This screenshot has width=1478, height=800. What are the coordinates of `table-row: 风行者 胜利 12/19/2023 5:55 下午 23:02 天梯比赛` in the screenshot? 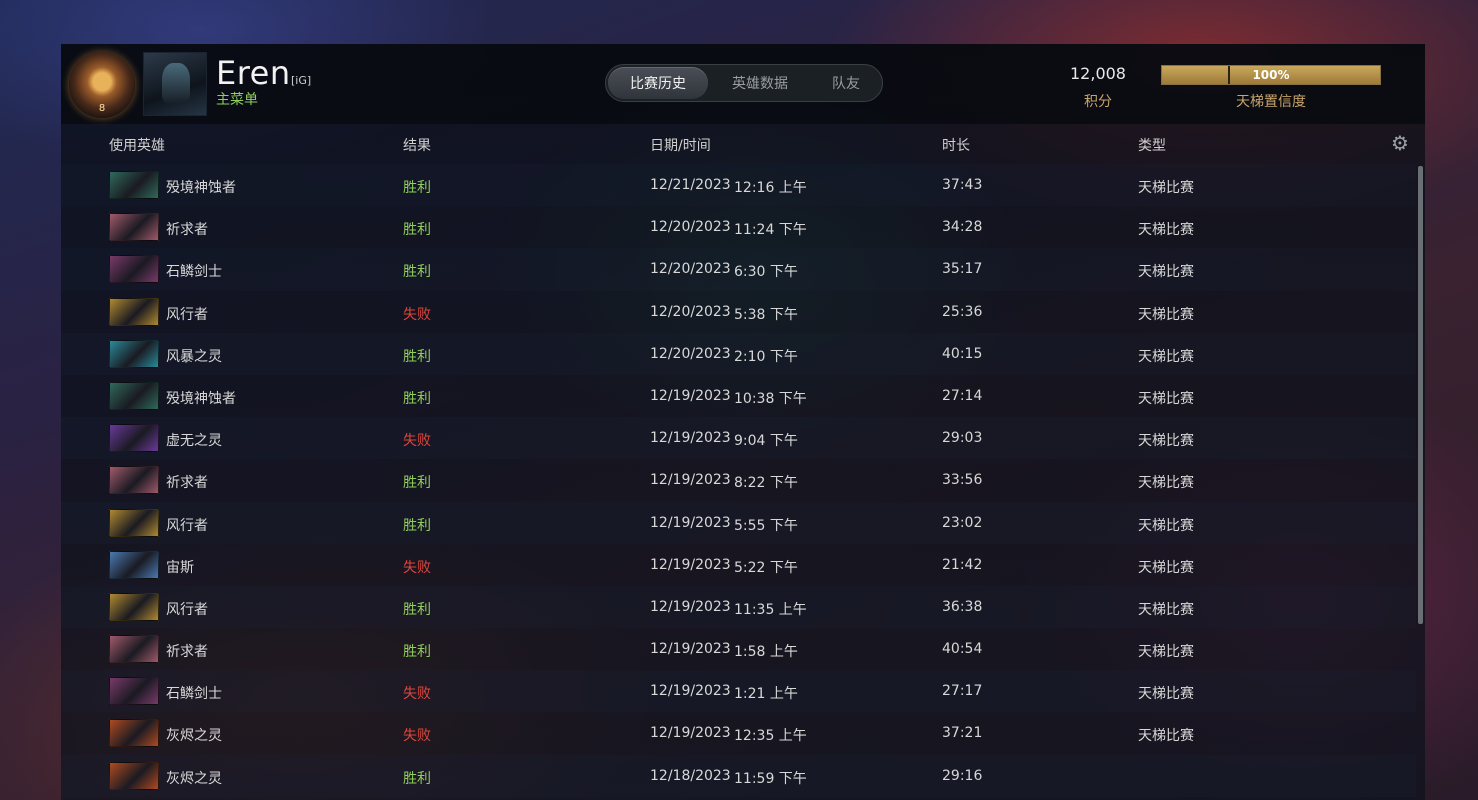 It's located at (738, 522).